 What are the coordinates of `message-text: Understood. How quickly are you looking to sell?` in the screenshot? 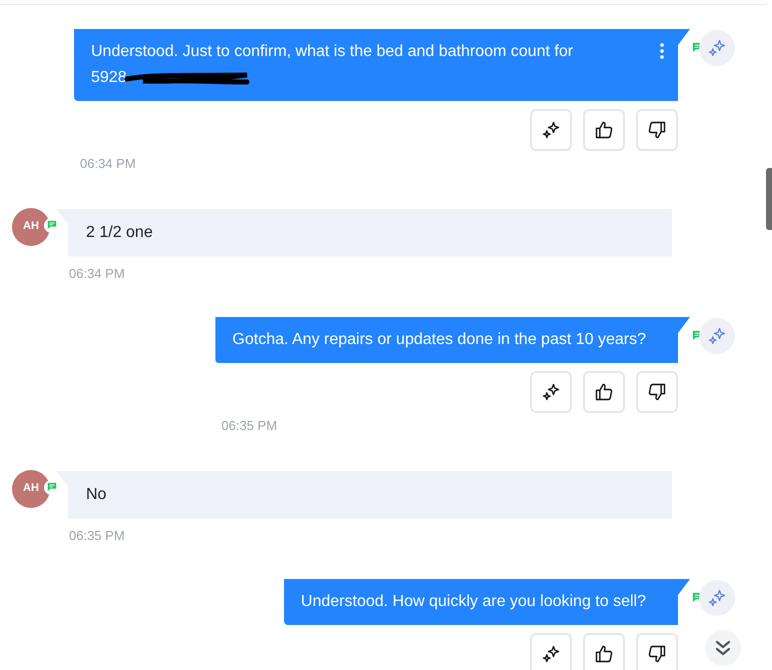 It's located at (473, 601).